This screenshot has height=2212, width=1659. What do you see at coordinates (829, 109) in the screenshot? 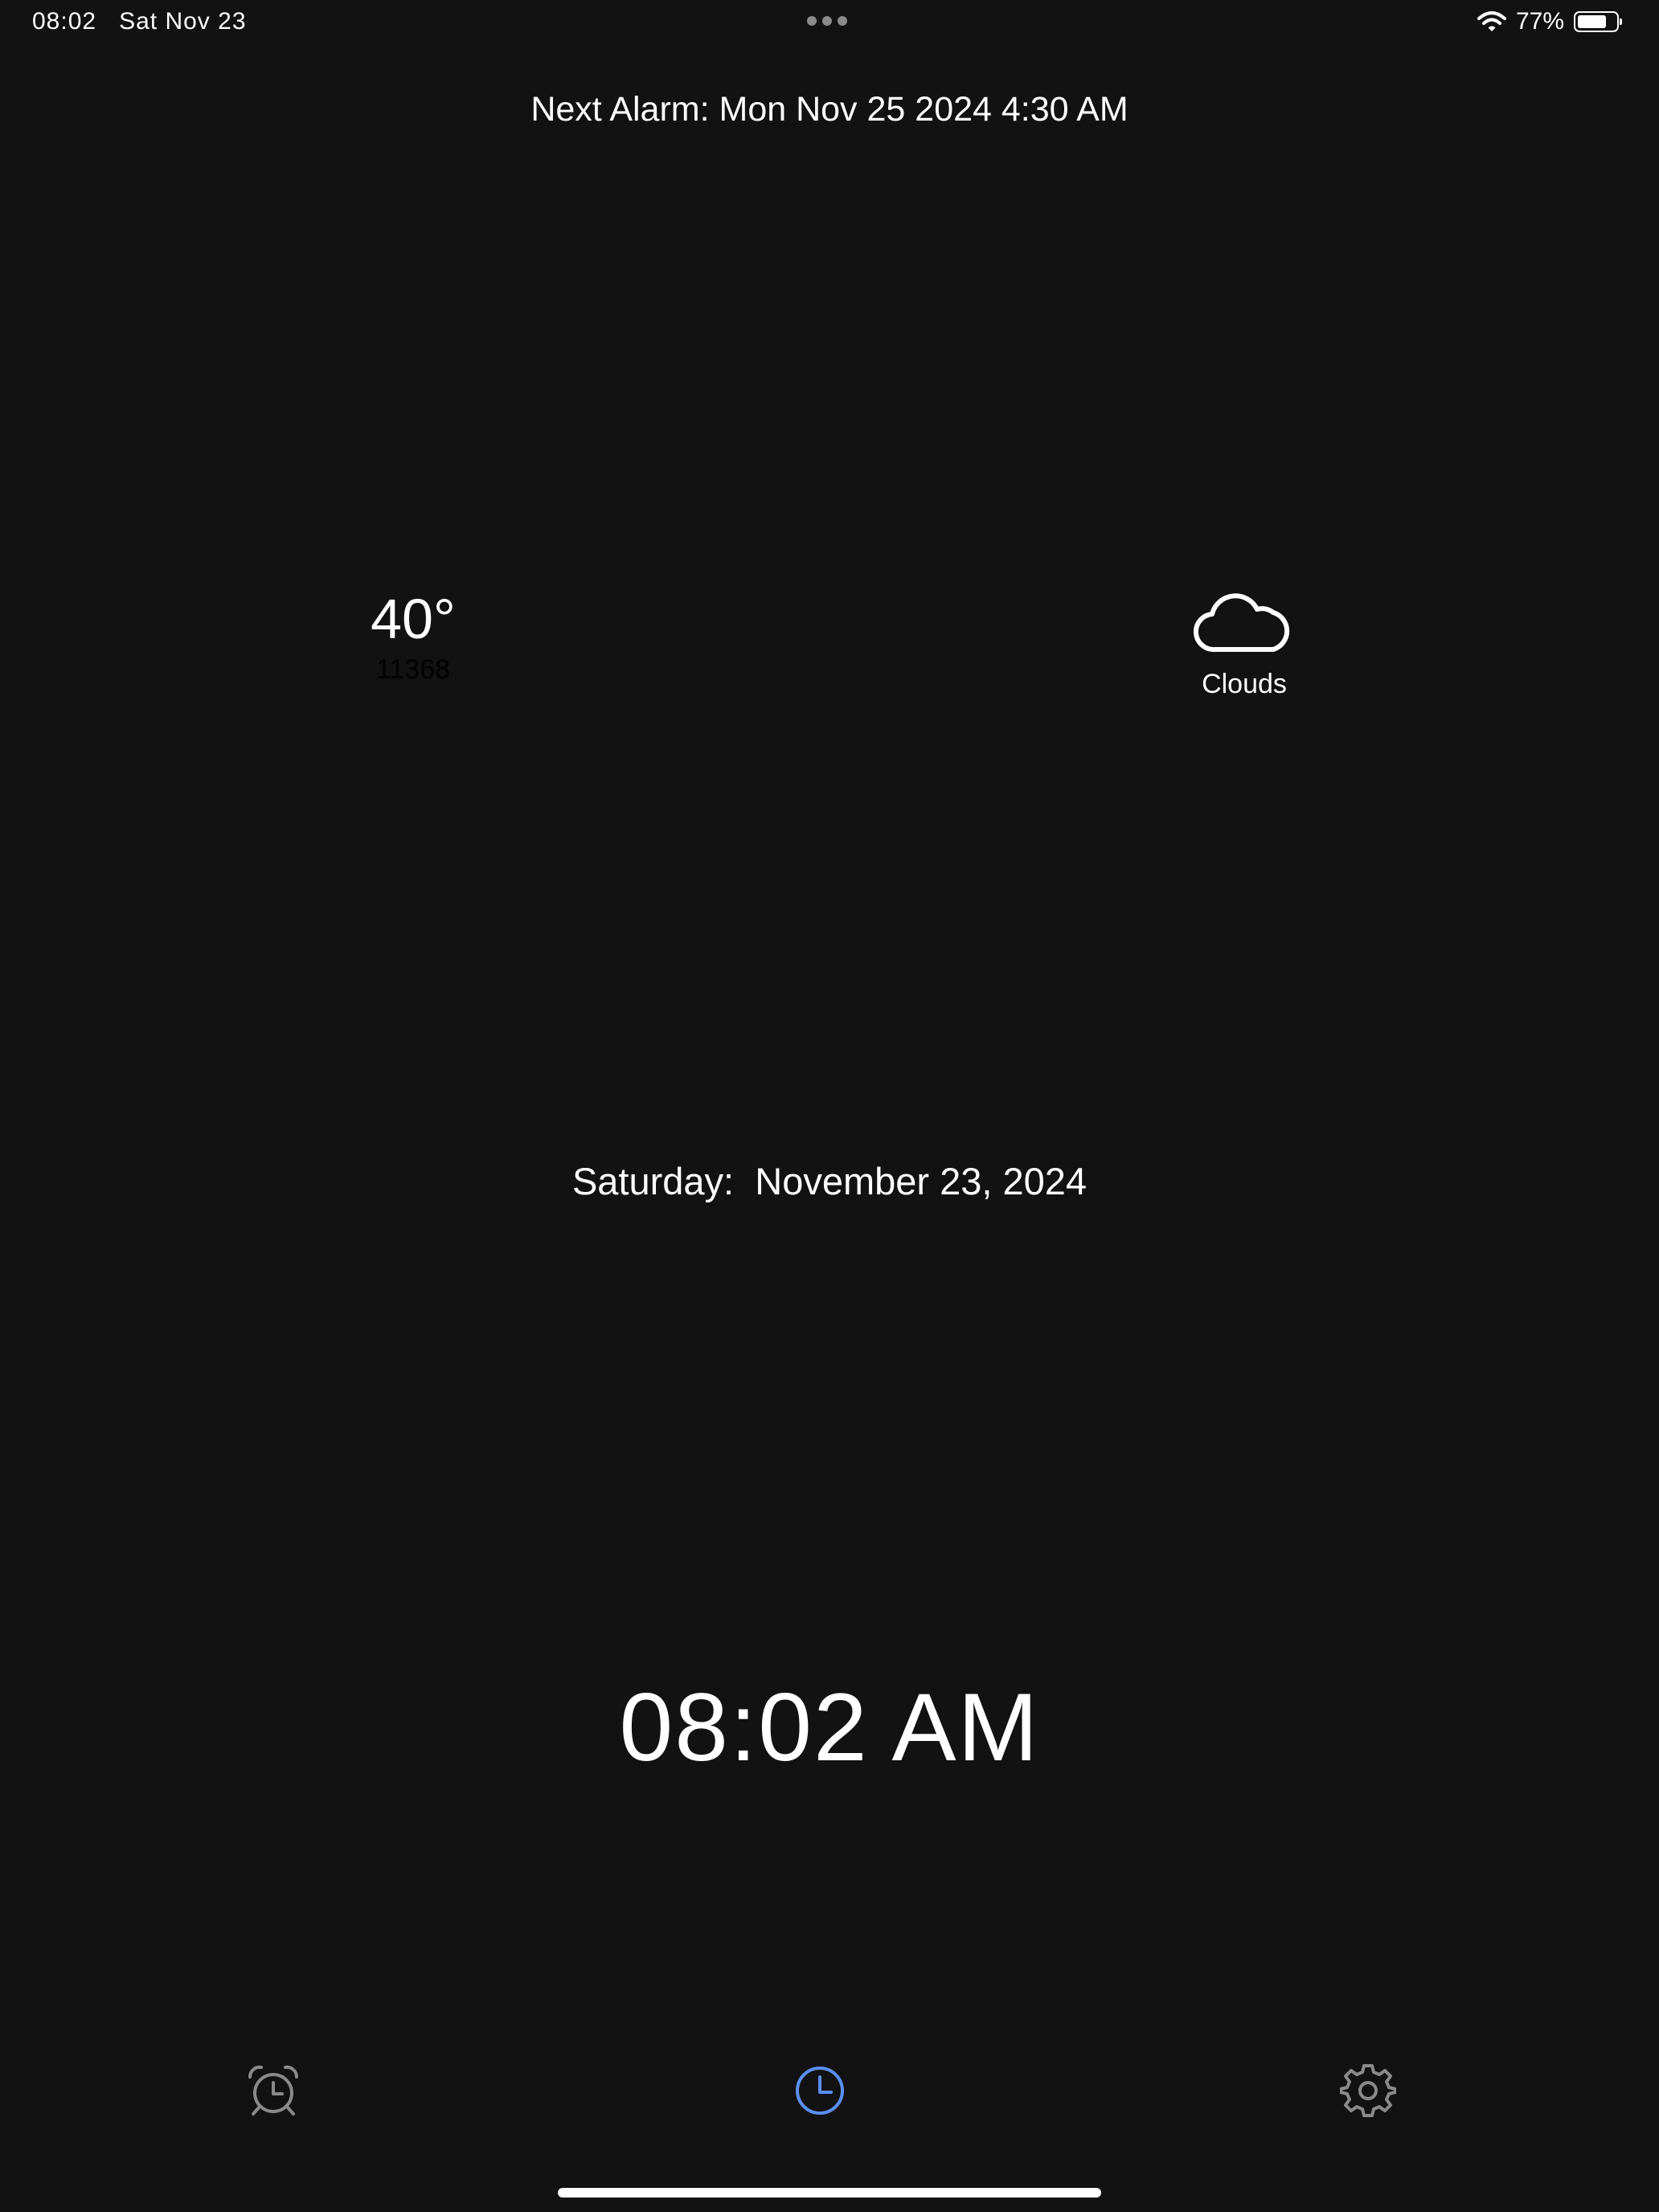
I see `next-alarm-label: Next Alarm: Mon Nov 25 2024 4:30 AM` at bounding box center [829, 109].